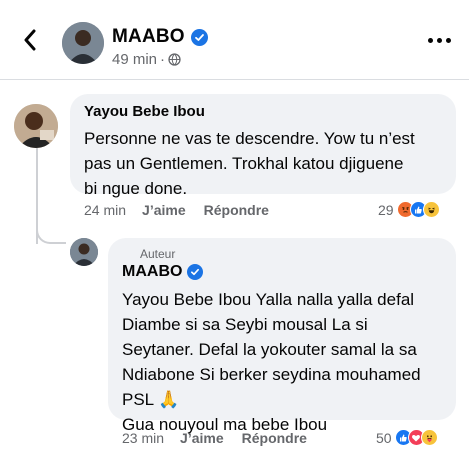  Describe the element at coordinates (202, 438) in the screenshot. I see `reply-like-button: J’aime` at that location.